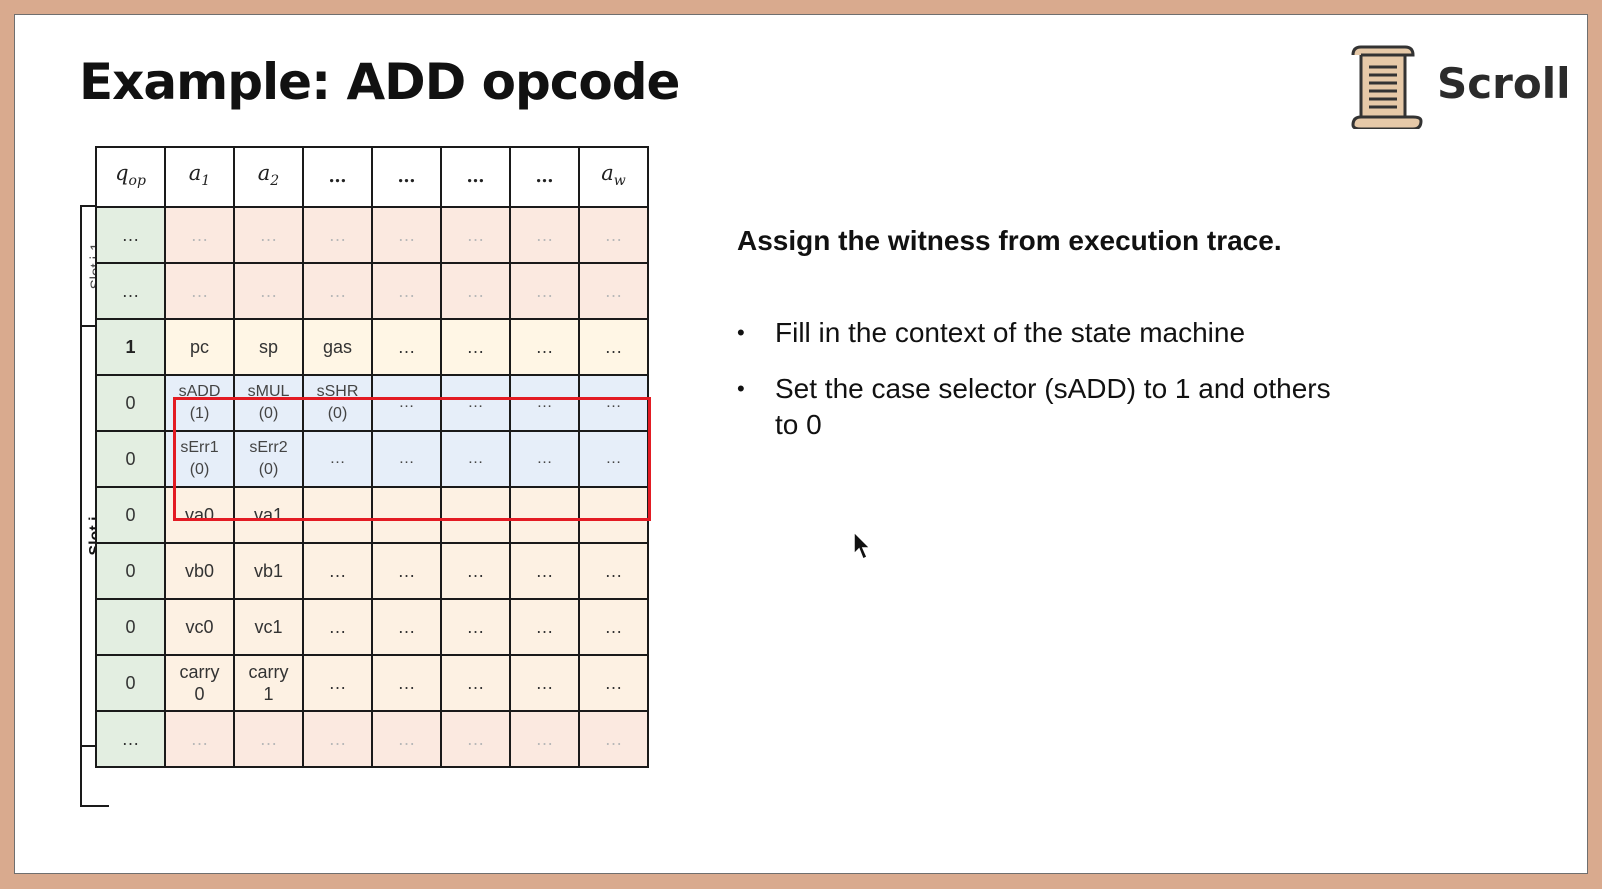 This screenshot has height=889, width=1602. Describe the element at coordinates (268, 347) in the screenshot. I see `table-cell: sp` at that location.